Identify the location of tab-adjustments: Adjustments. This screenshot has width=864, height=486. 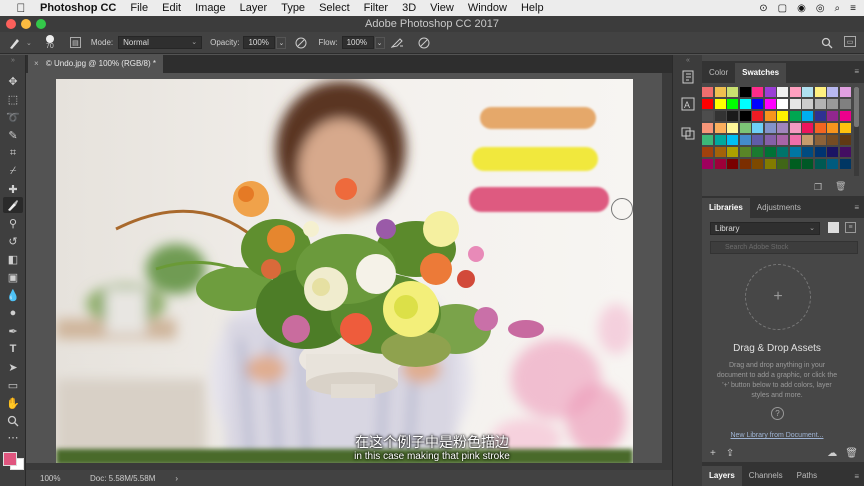
(779, 208).